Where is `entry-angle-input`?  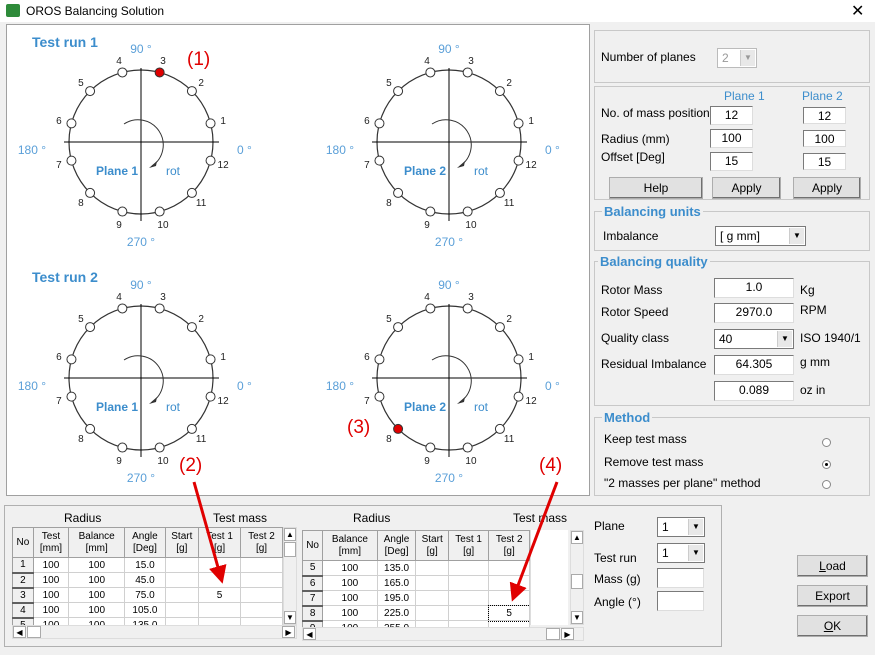 entry-angle-input is located at coordinates (680, 601).